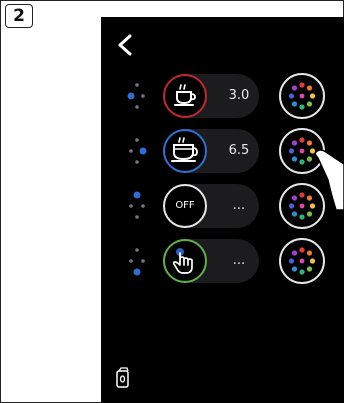 The height and width of the screenshot is (403, 344). I want to click on color-picker-button-d, so click(302, 261).